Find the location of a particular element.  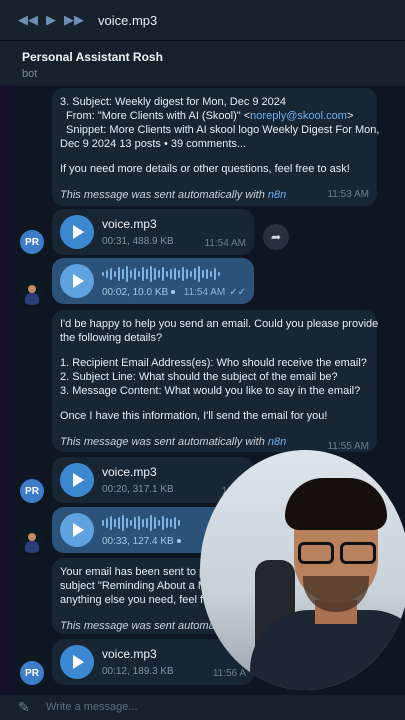

message-time: 11:54 AM is located at coordinates (225, 243).